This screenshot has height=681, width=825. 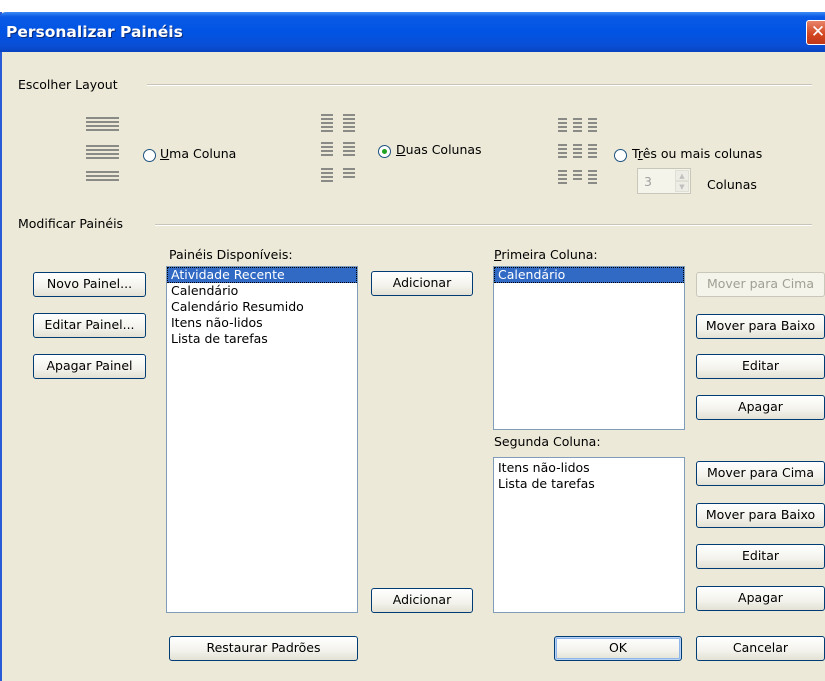 What do you see at coordinates (682, 175) in the screenshot?
I see `spin-up-icon: ▲` at bounding box center [682, 175].